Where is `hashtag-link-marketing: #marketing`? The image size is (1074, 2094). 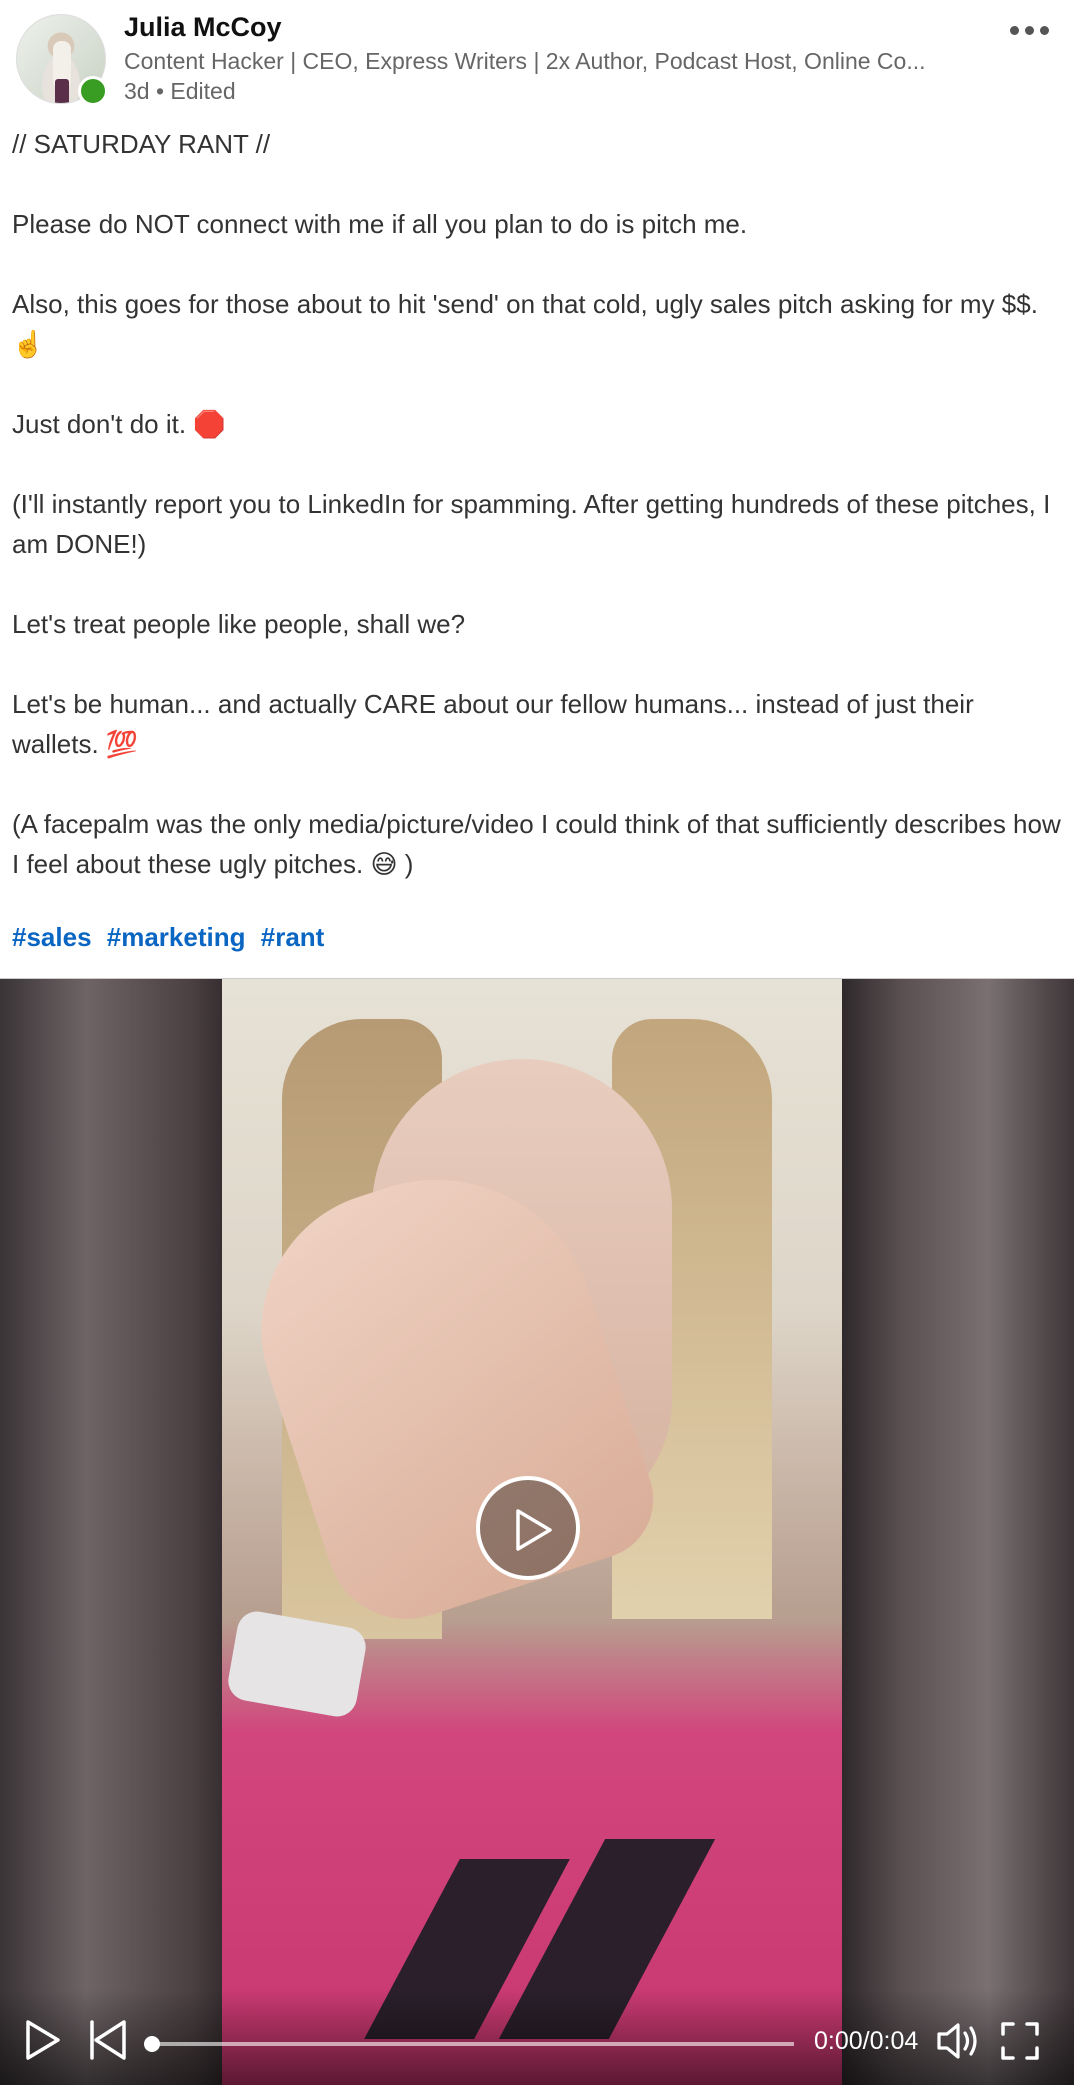
hashtag-link-marketing: #marketing is located at coordinates (176, 937).